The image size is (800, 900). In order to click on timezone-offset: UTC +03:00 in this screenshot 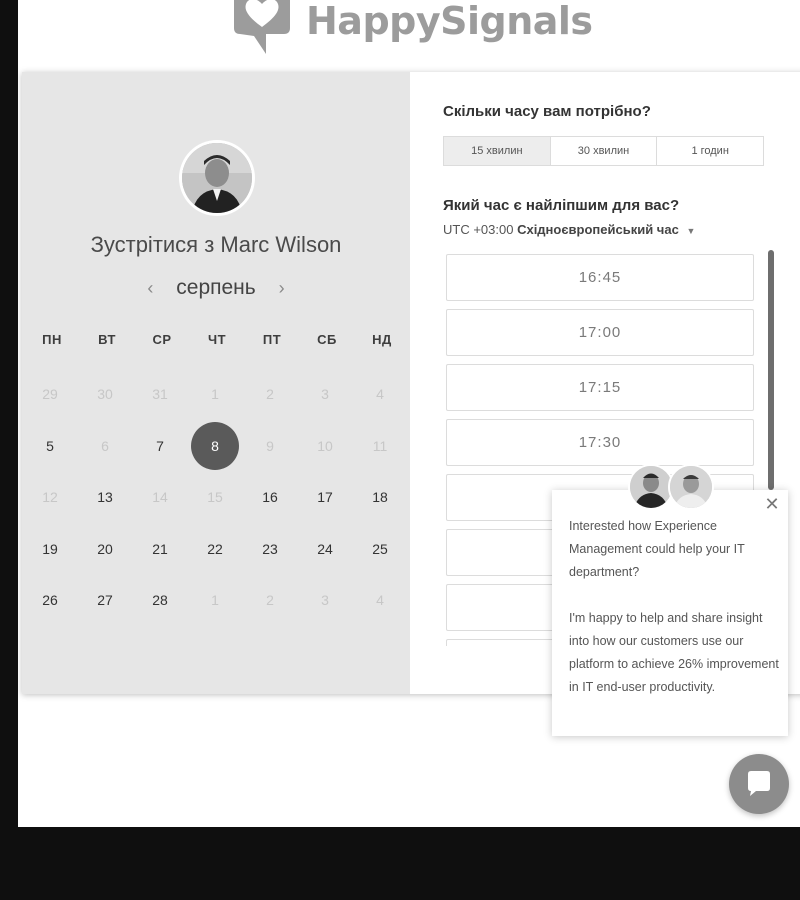, I will do `click(478, 229)`.